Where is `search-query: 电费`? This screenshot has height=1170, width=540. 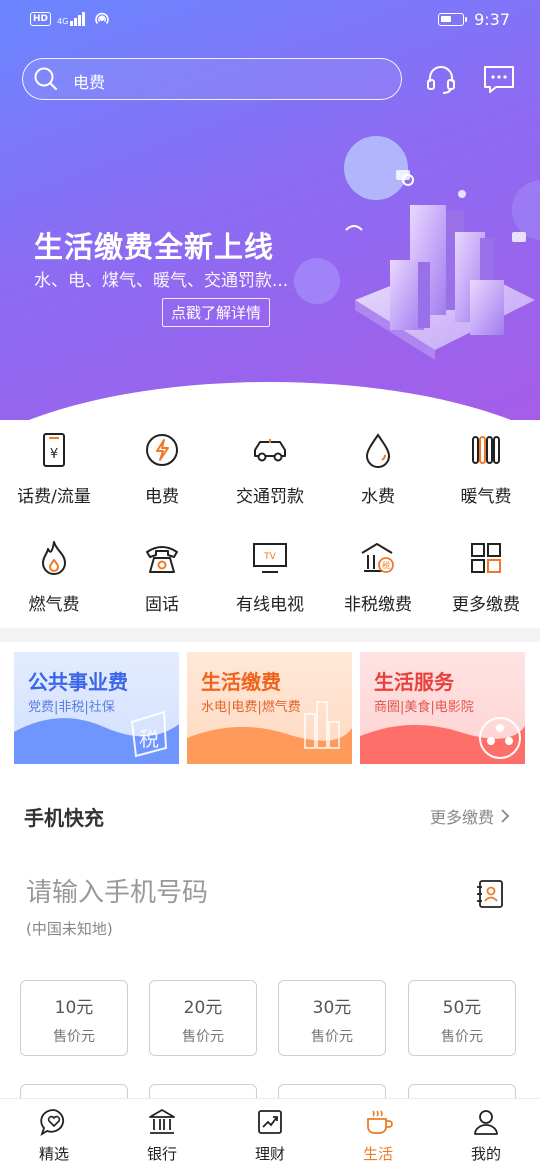
search-query: 电费 is located at coordinates (89, 82).